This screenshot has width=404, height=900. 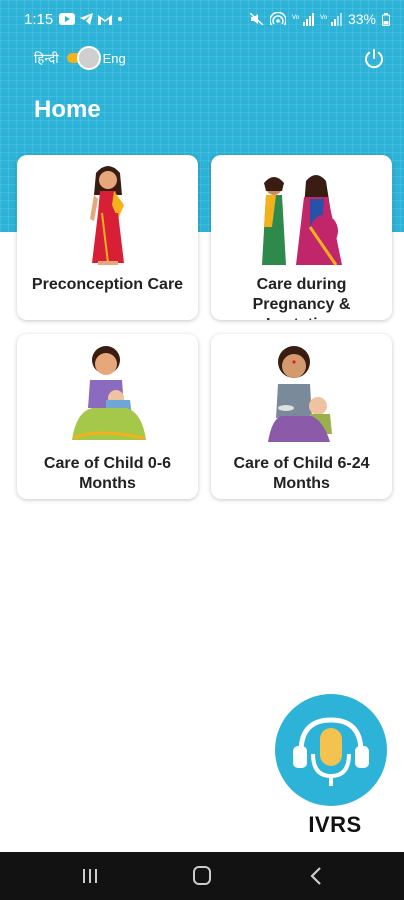 I want to click on card-label: Care during Pregnancy & Lactation, so click(x=301, y=298).